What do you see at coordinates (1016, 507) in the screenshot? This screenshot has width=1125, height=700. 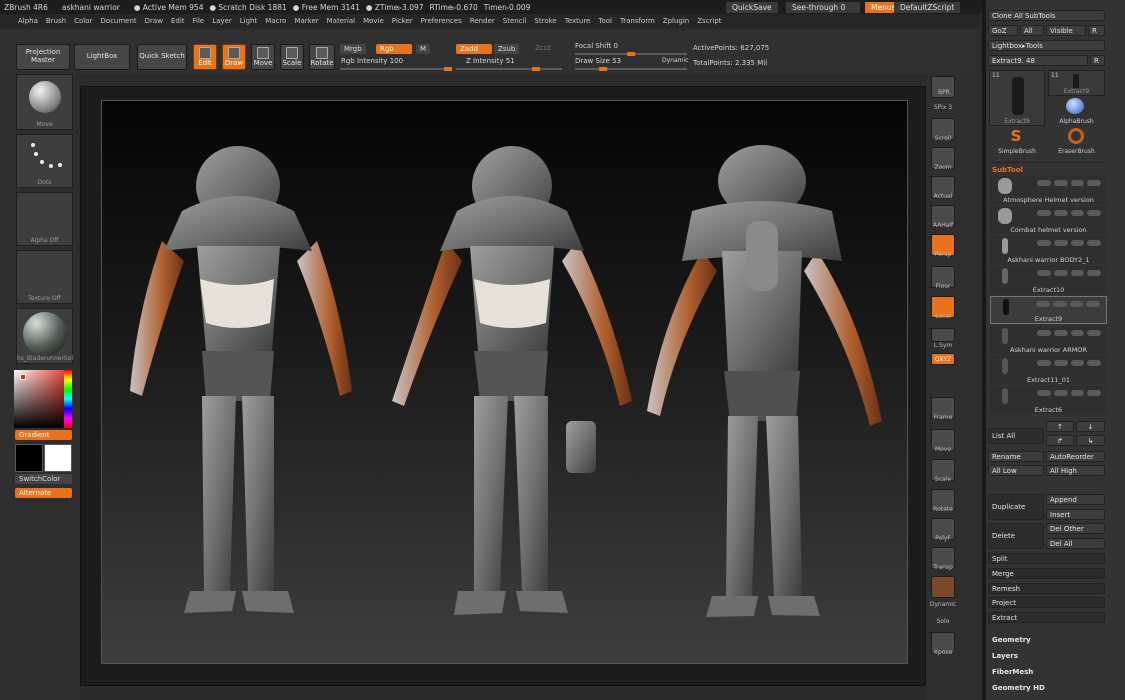 I see `duplicate-button: Duplicate` at bounding box center [1016, 507].